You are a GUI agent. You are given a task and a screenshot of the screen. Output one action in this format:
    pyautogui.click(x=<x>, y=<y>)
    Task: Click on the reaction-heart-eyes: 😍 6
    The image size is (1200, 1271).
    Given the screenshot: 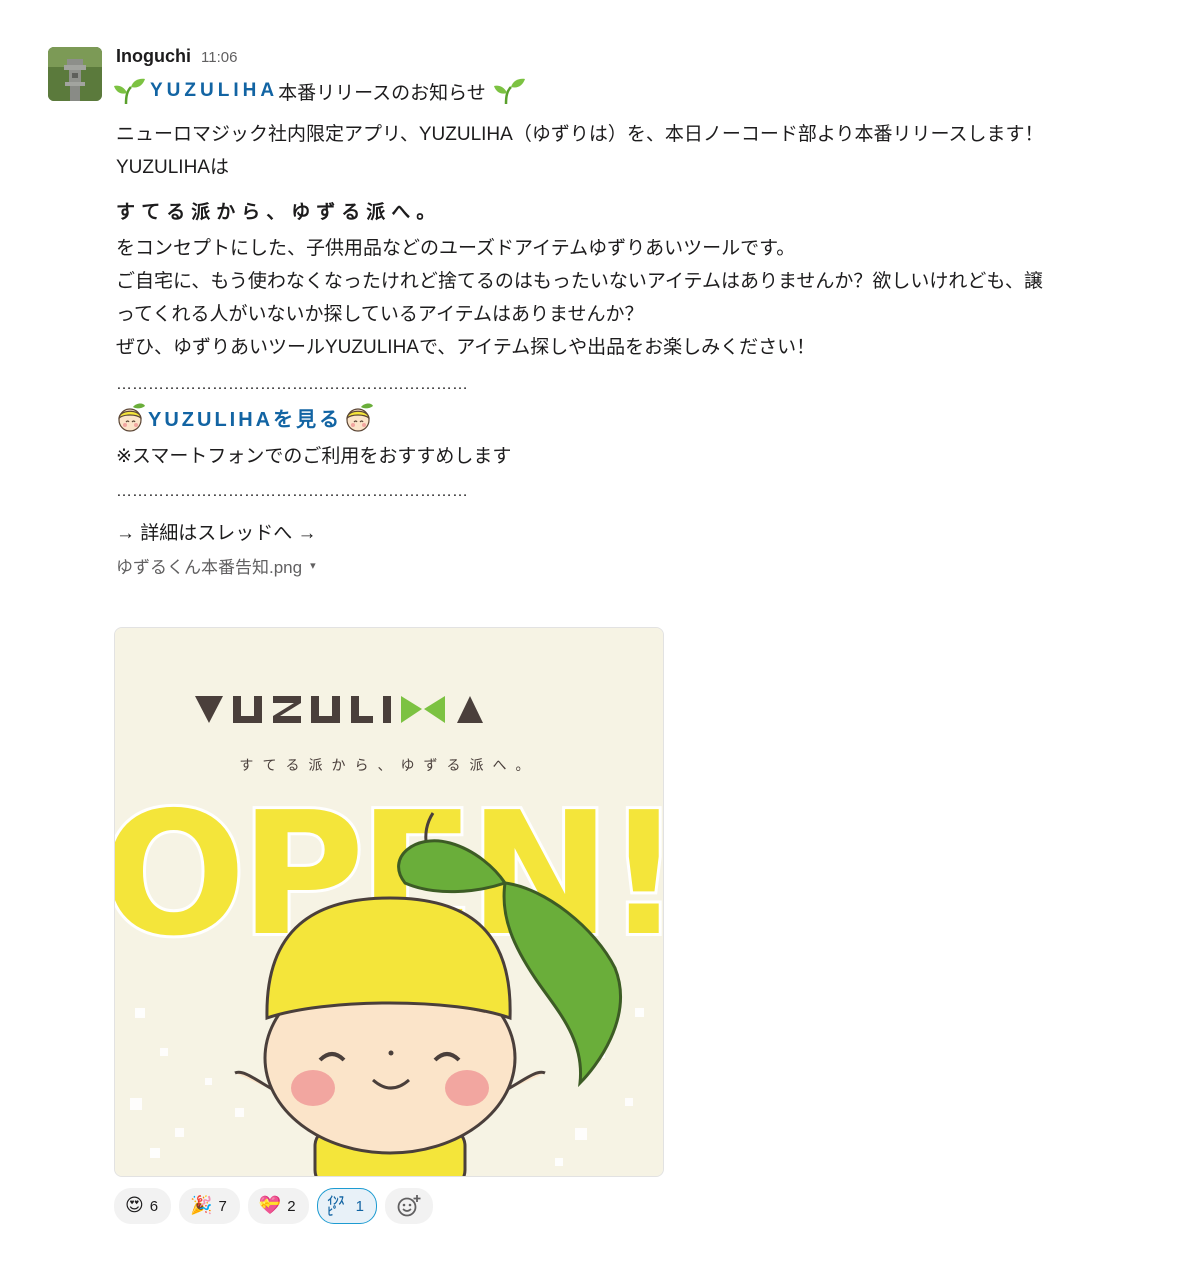 What is the action you would take?
    pyautogui.click(x=143, y=1206)
    